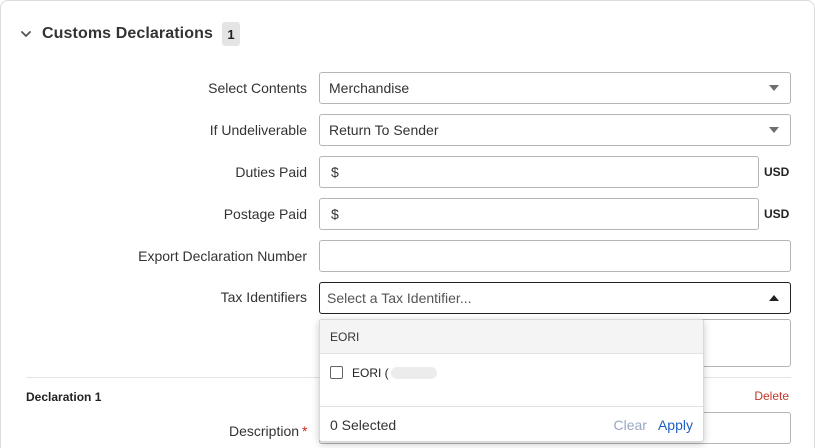 The width and height of the screenshot is (815, 448). I want to click on postage-paid-unit: USD, so click(777, 214).